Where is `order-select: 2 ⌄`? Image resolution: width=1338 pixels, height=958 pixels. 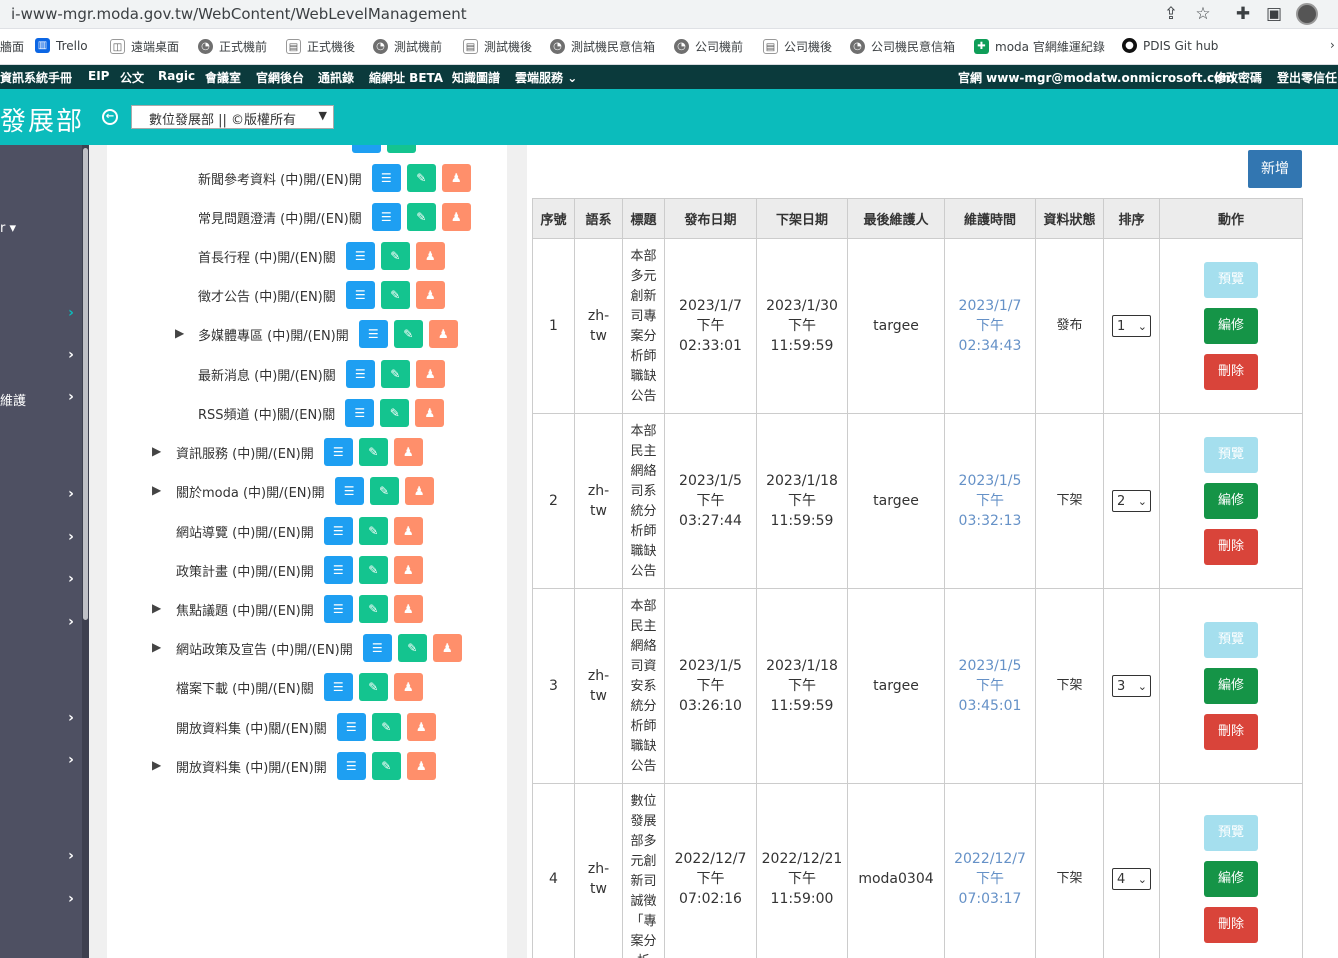
order-select: 2 ⌄ is located at coordinates (1131, 501).